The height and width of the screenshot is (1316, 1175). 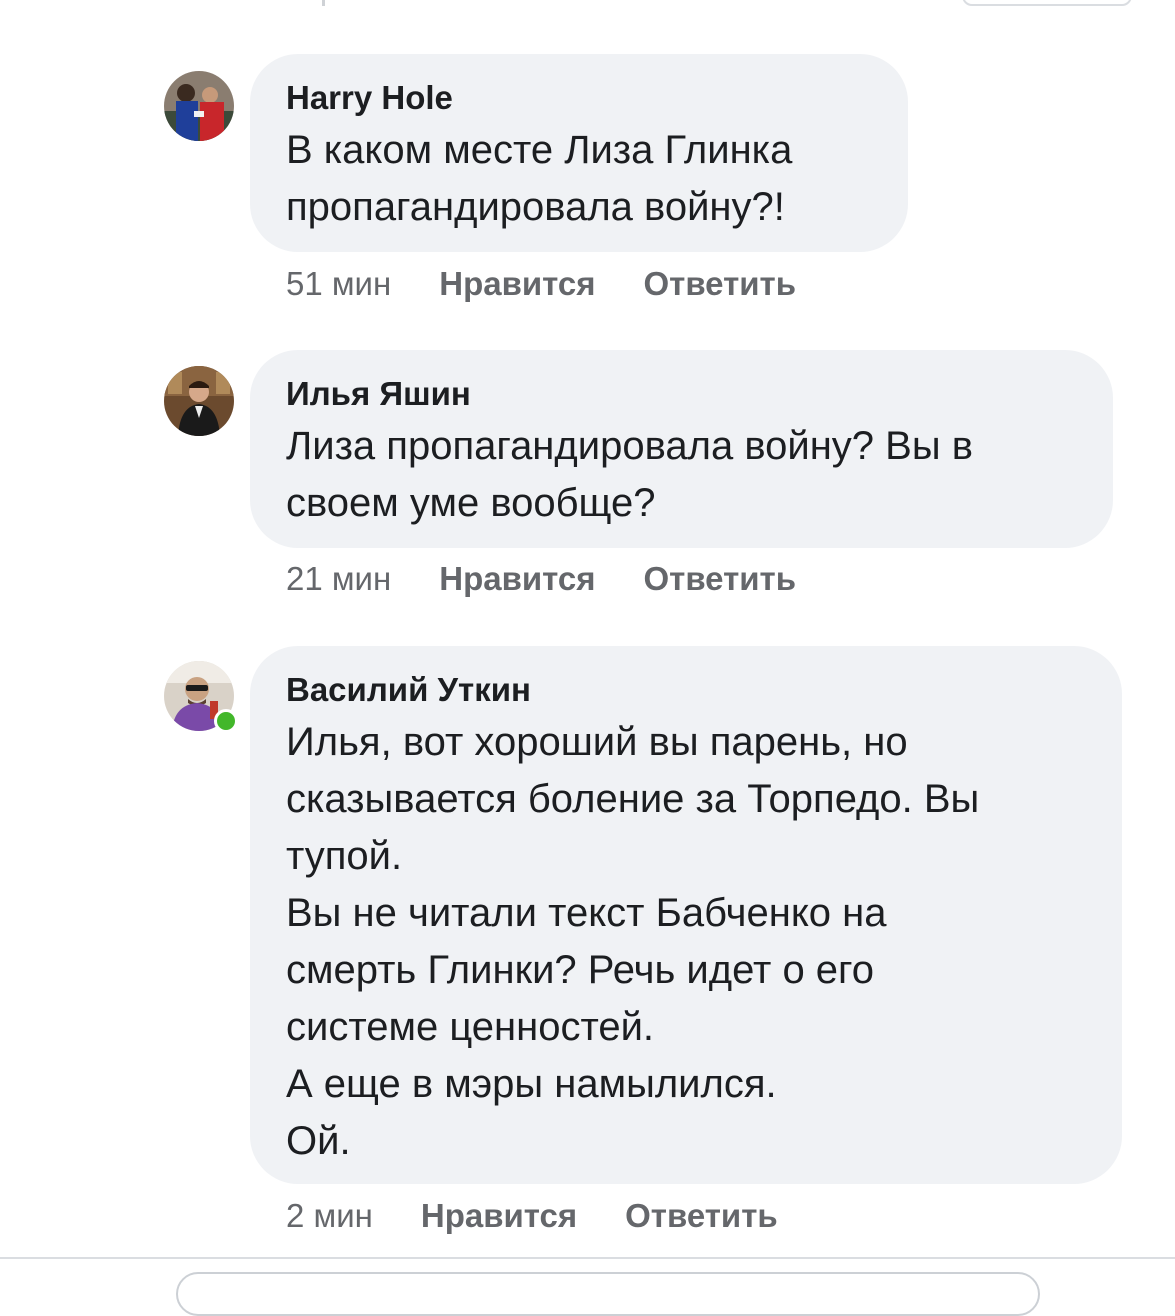 I want to click on comment-actions: 21 мин Нравится Ответить, so click(x=541, y=579).